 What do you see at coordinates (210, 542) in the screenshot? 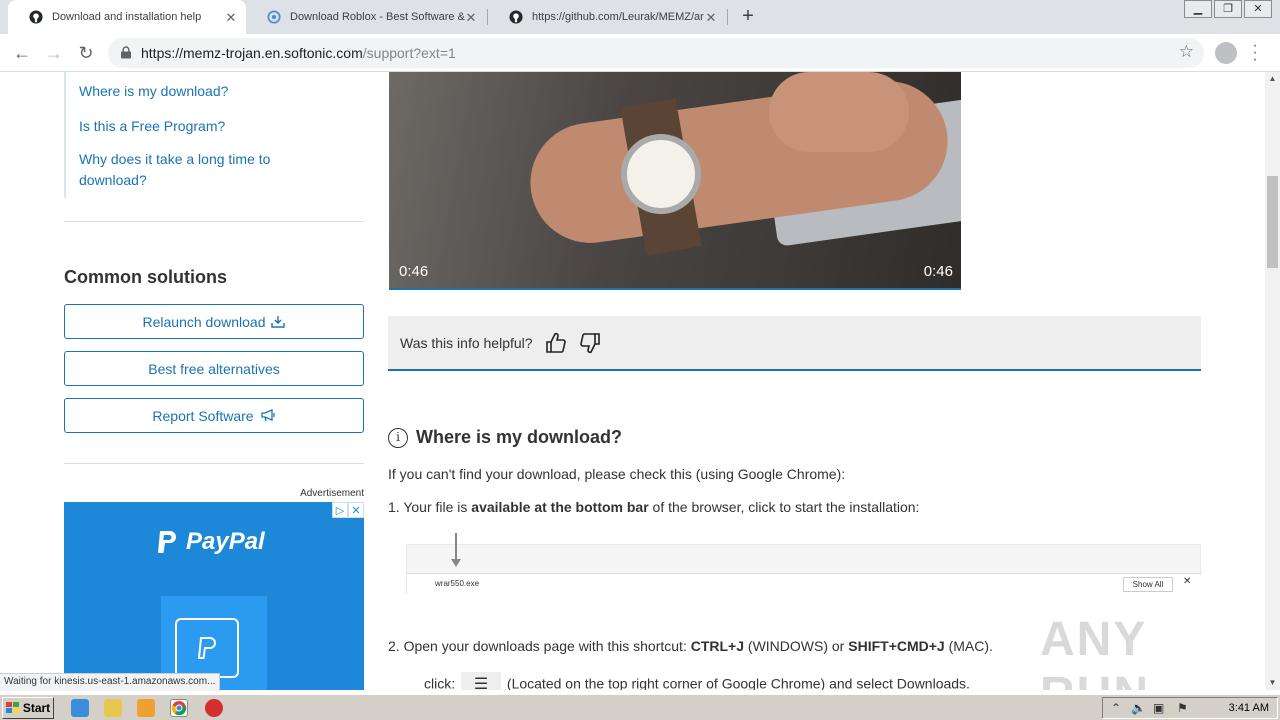
I see `paypal-logo: PayPal` at bounding box center [210, 542].